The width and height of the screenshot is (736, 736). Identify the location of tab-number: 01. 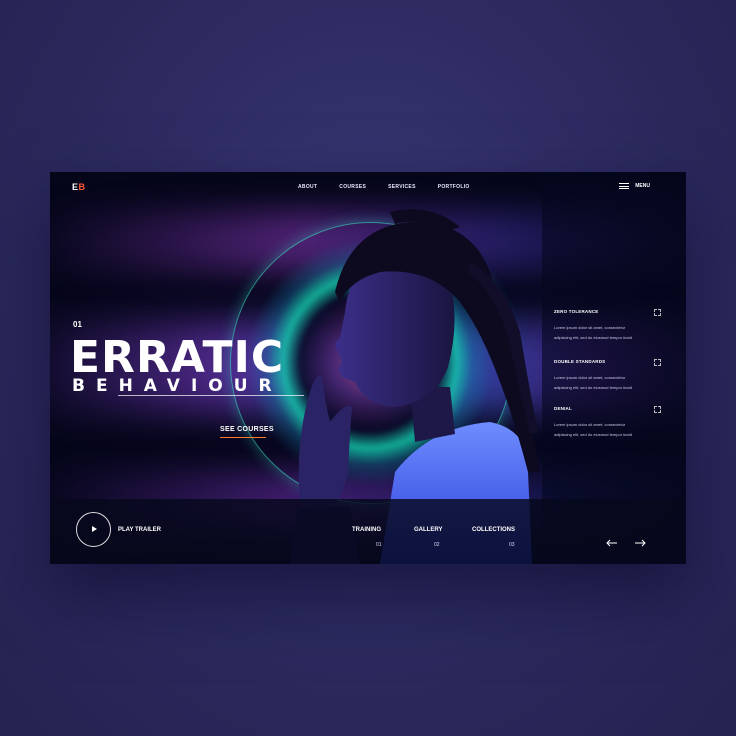
(379, 545).